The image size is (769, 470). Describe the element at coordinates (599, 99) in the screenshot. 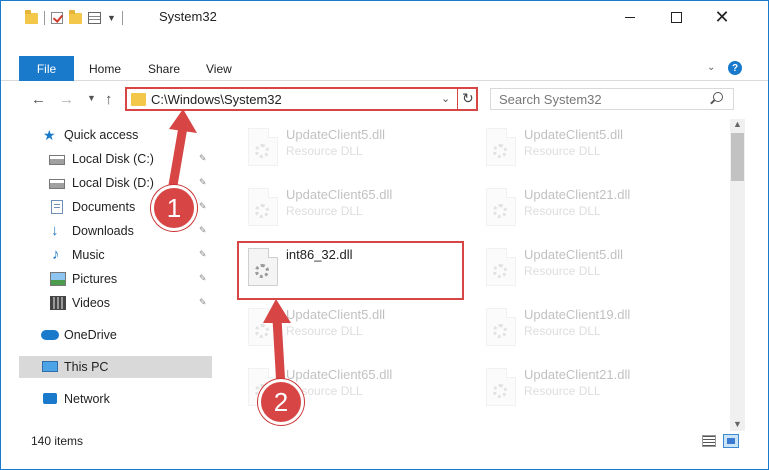

I see `search-input` at that location.